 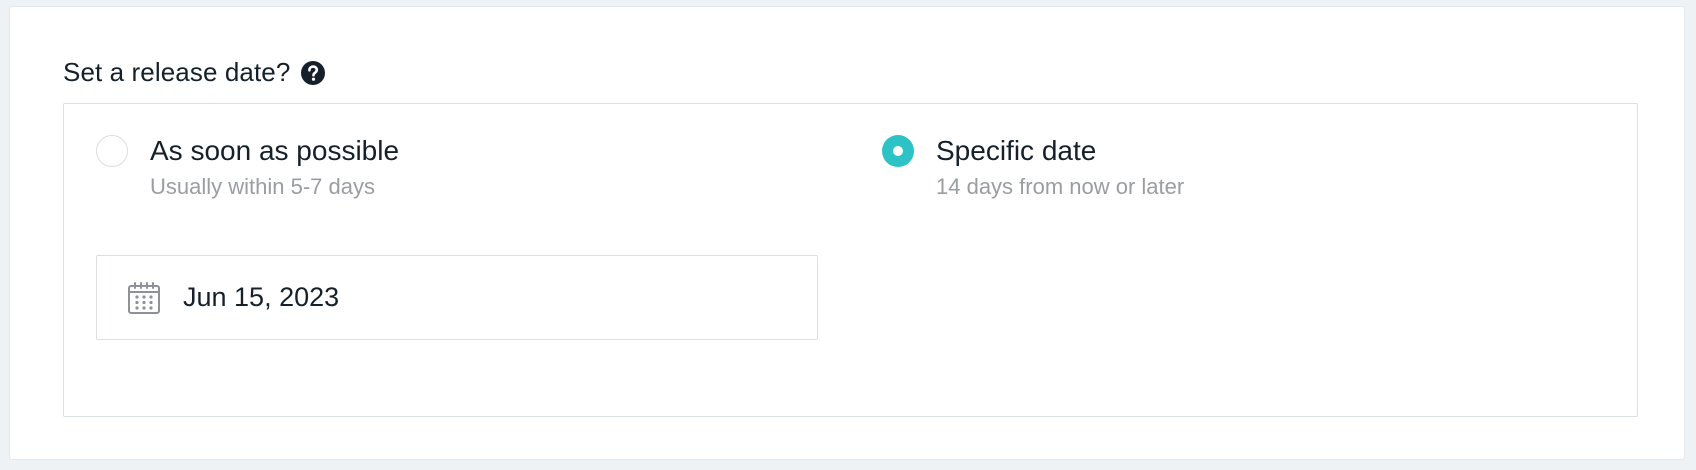 What do you see at coordinates (898, 151) in the screenshot?
I see `specific-date-radio` at bounding box center [898, 151].